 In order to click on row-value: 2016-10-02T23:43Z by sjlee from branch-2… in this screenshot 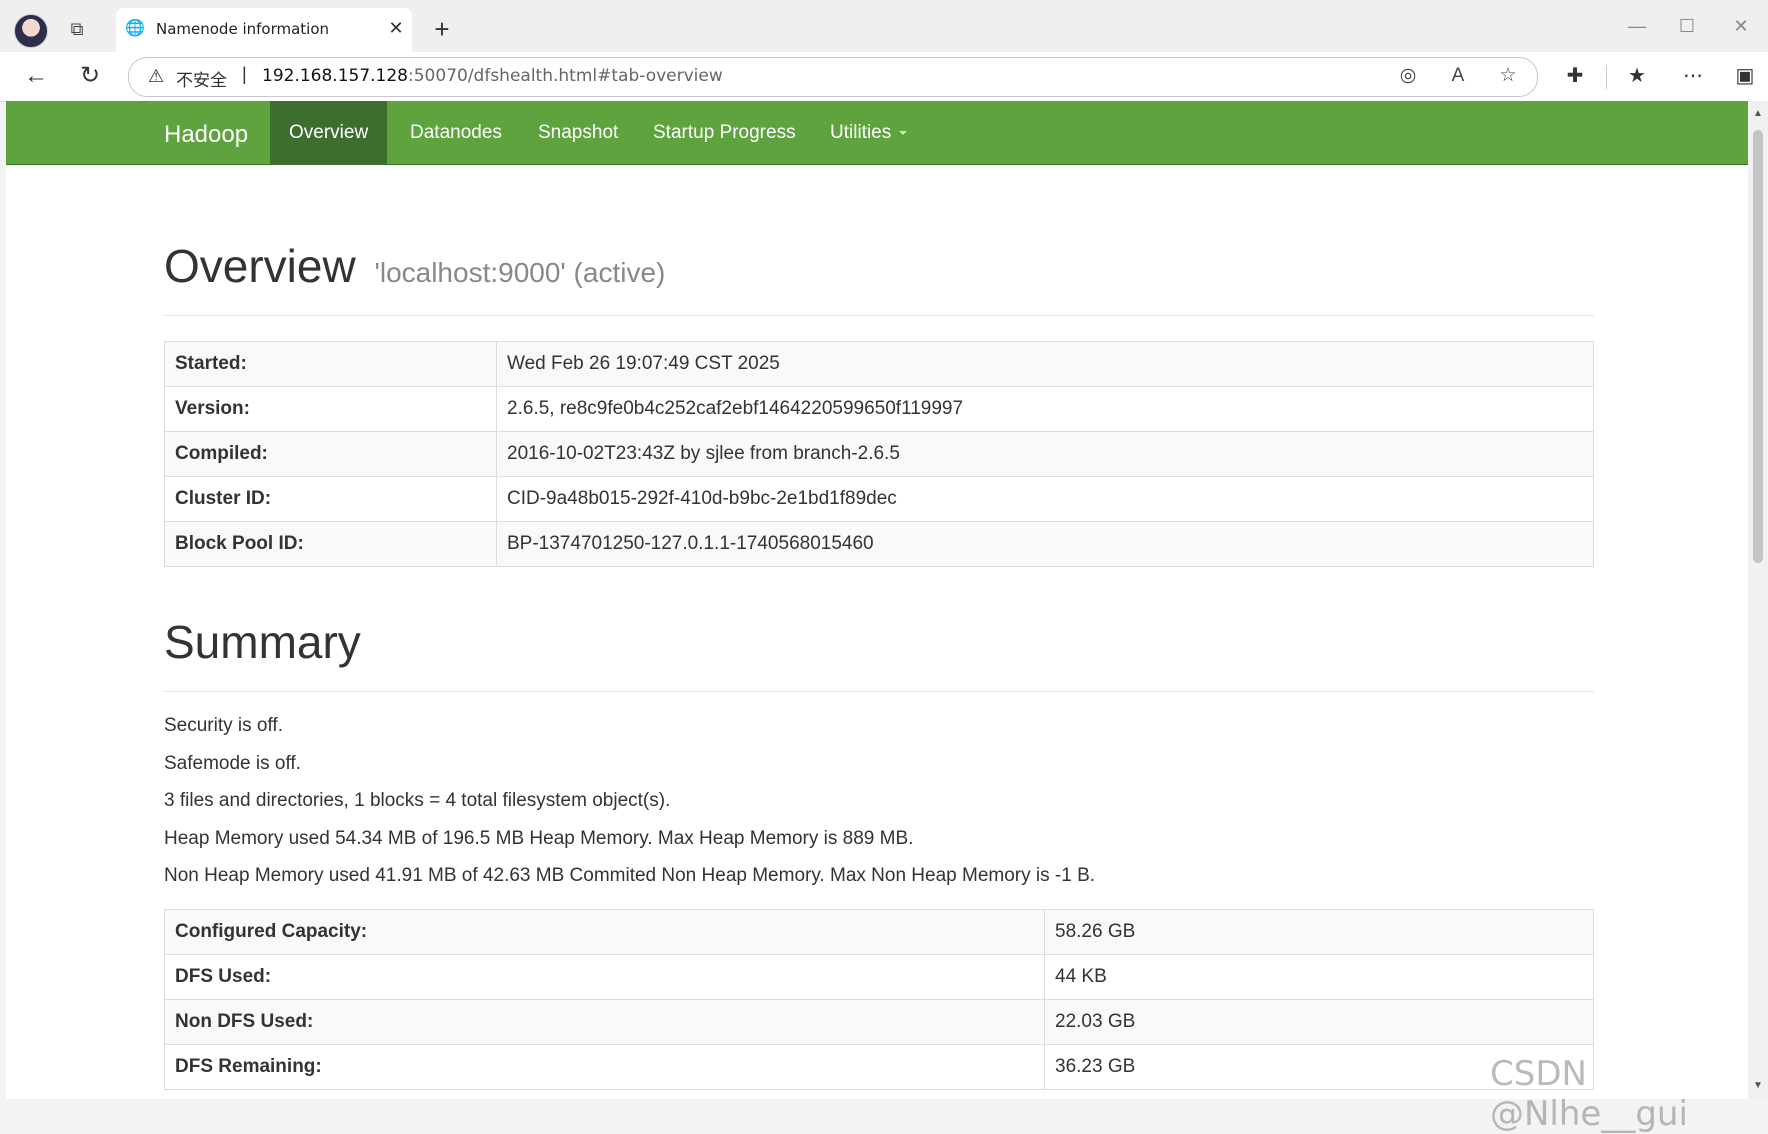, I will do `click(1045, 454)`.